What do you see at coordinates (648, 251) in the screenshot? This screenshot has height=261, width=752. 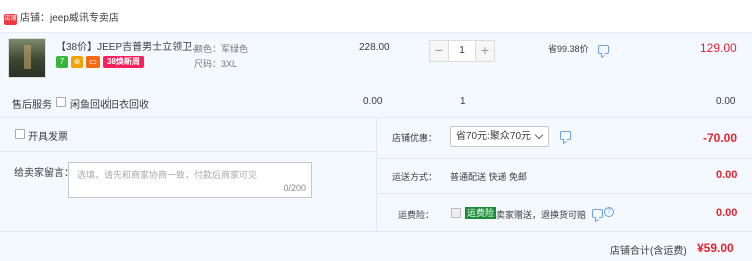 I see `store-total-label: 店铺合计(含运费)` at bounding box center [648, 251].